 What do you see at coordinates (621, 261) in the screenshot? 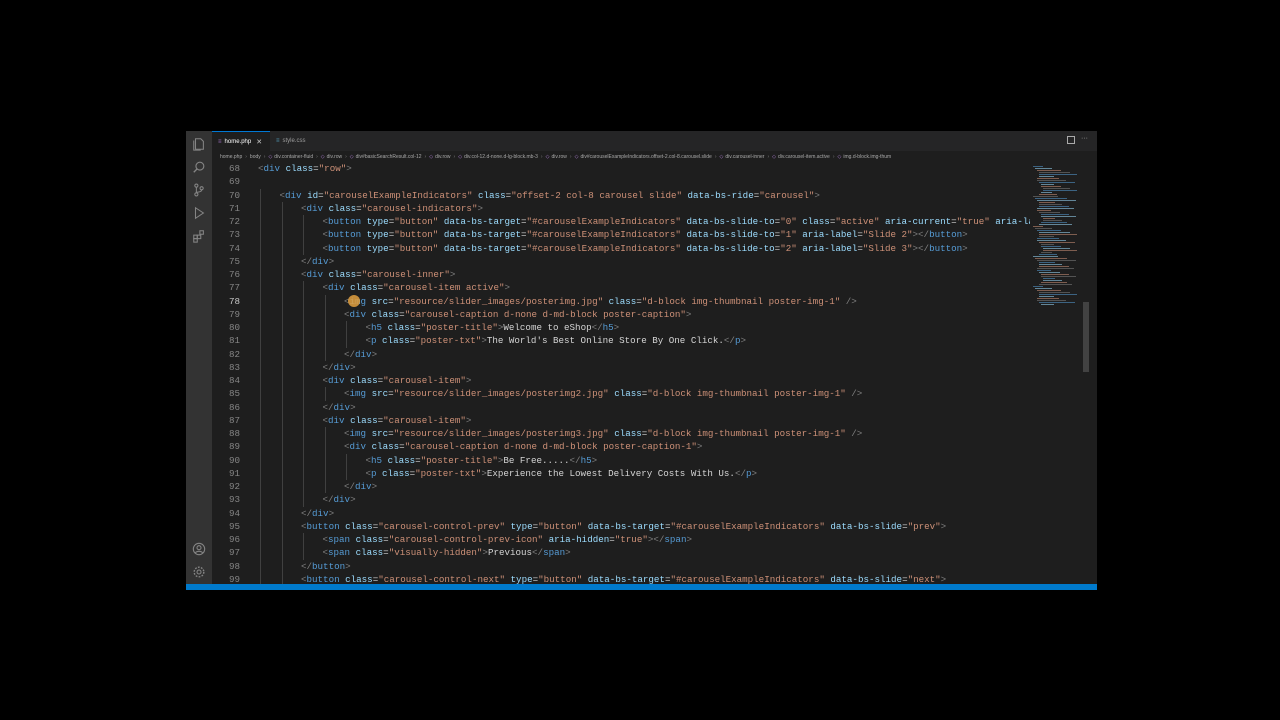
I see `code-line: 75 </div>` at bounding box center [621, 261].